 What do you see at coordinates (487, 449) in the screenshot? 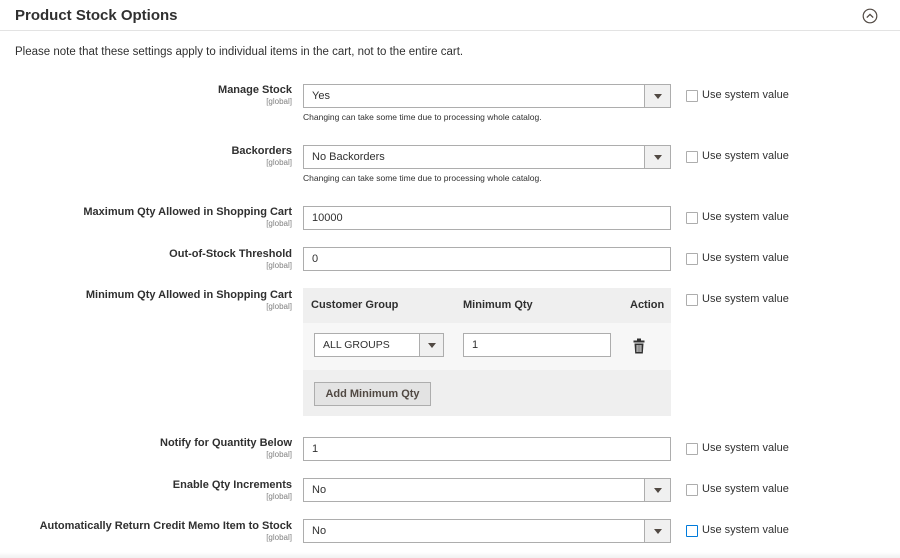
I see `notify-below-input: 1` at bounding box center [487, 449].